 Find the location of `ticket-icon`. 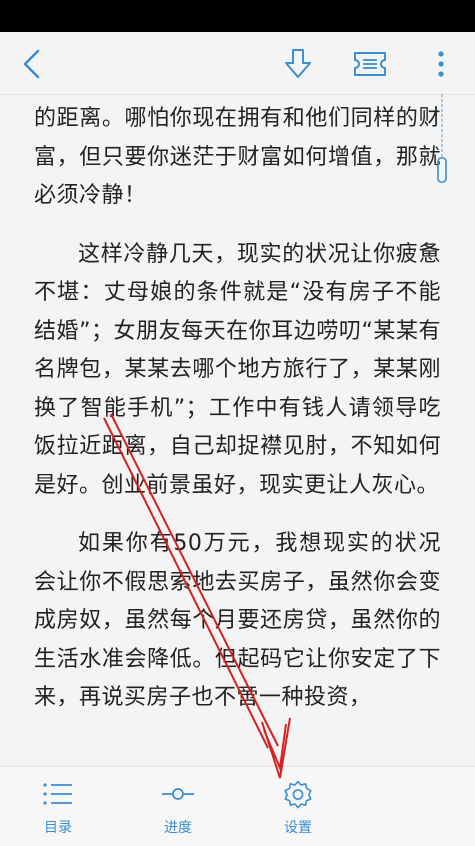

ticket-icon is located at coordinates (370, 64).